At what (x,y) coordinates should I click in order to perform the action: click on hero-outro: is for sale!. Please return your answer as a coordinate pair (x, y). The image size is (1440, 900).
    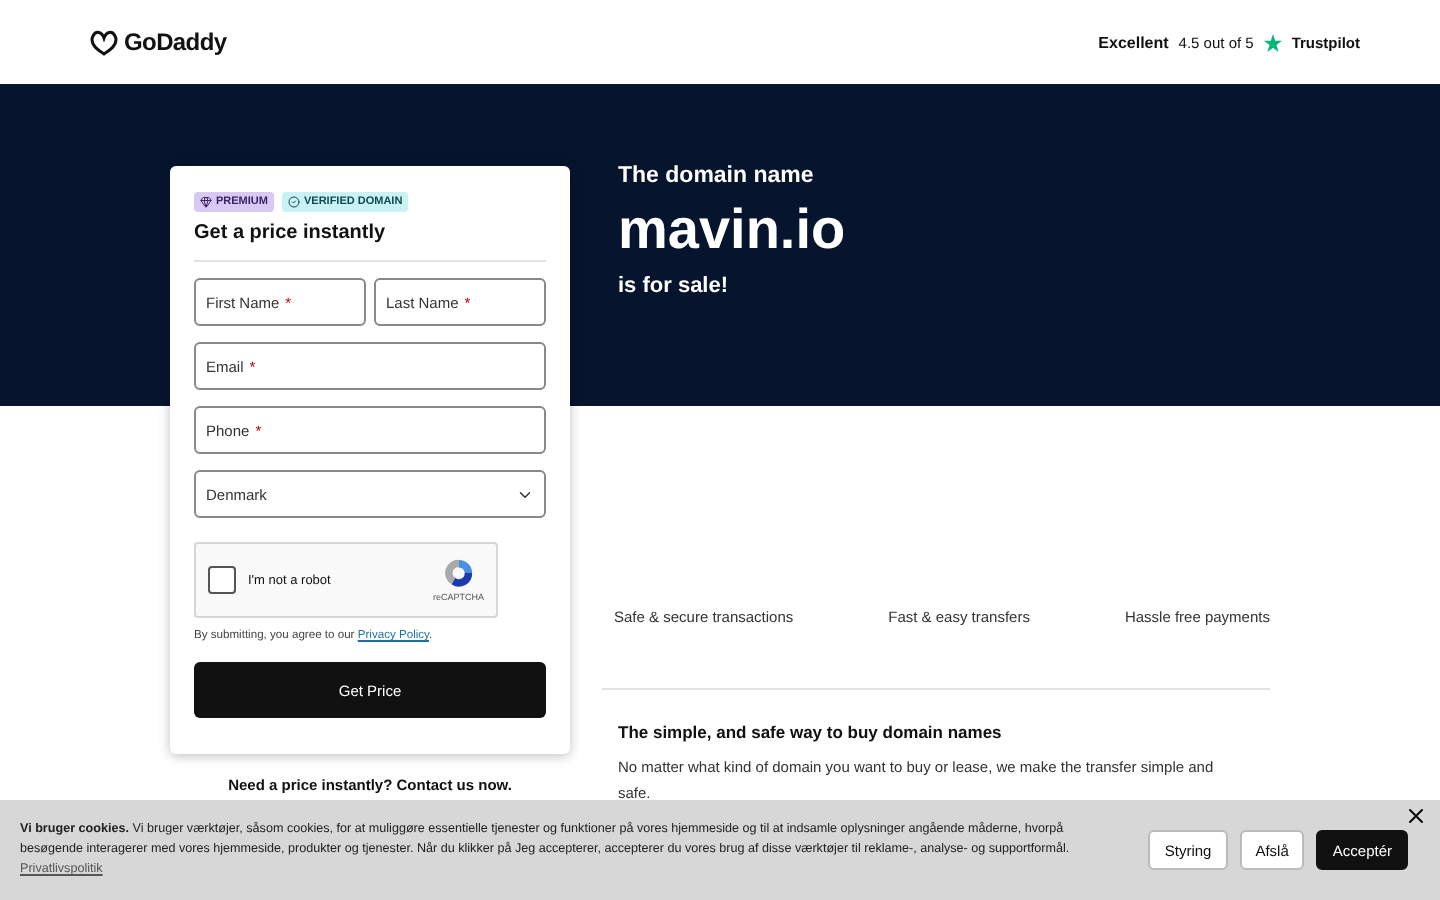
    Looking at the image, I should click on (674, 286).